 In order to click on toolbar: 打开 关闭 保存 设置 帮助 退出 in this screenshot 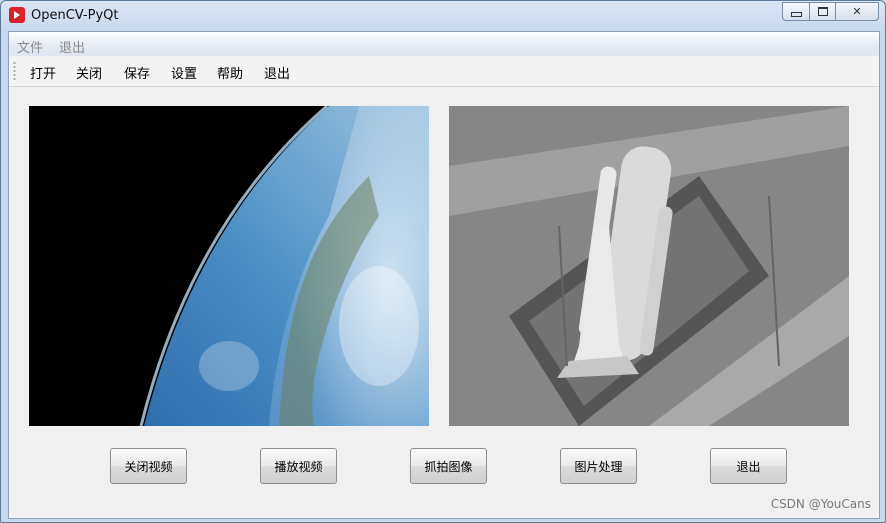, I will do `click(444, 71)`.